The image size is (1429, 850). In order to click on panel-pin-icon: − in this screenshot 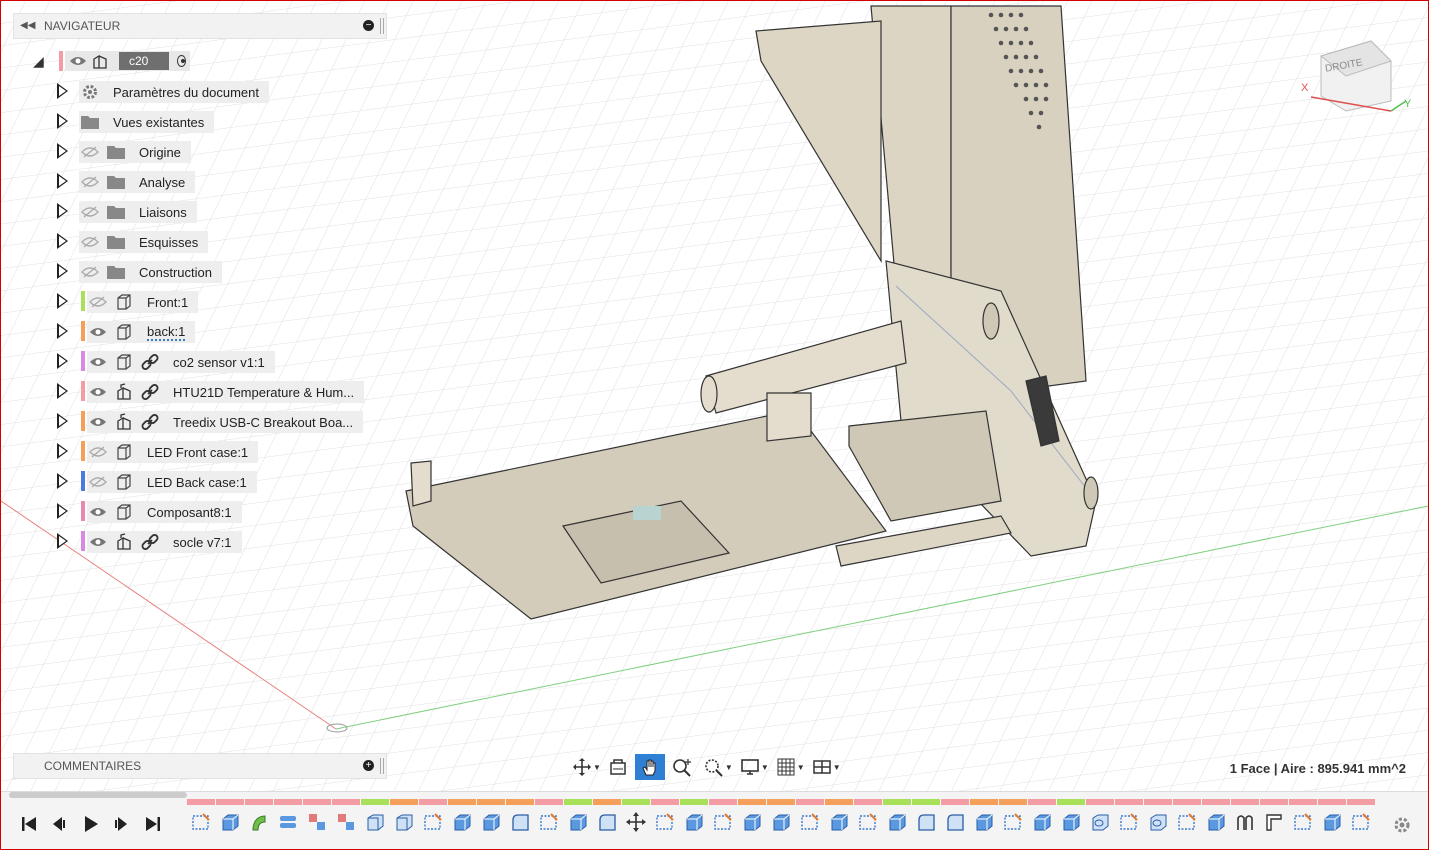, I will do `click(368, 25)`.